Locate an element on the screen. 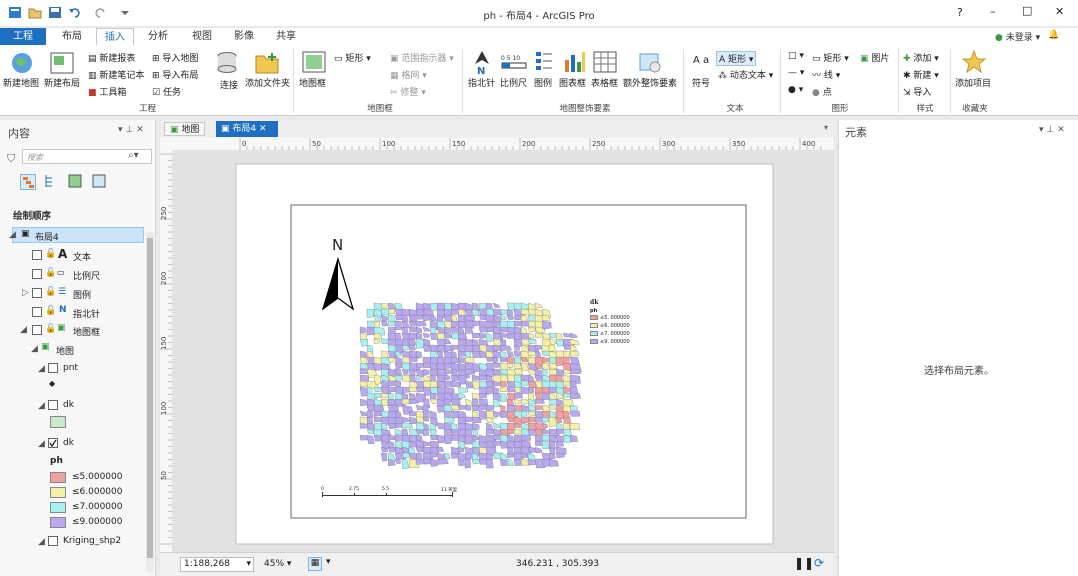 This screenshot has width=1078, height=576. checkbox-legend is located at coordinates (37, 293).